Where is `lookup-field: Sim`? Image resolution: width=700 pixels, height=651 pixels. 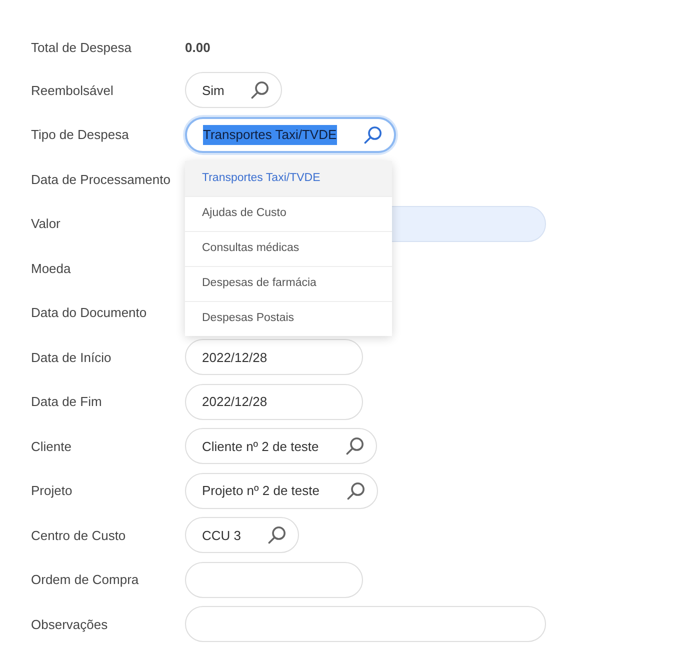 lookup-field: Sim is located at coordinates (233, 90).